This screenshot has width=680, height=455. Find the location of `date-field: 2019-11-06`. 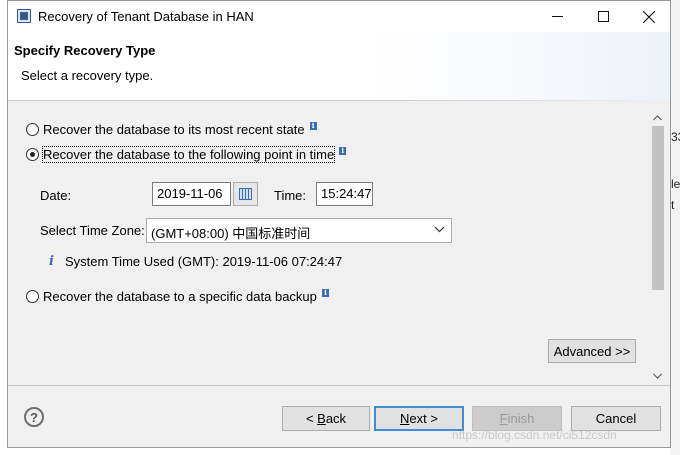

date-field: 2019-11-06 is located at coordinates (191, 194).